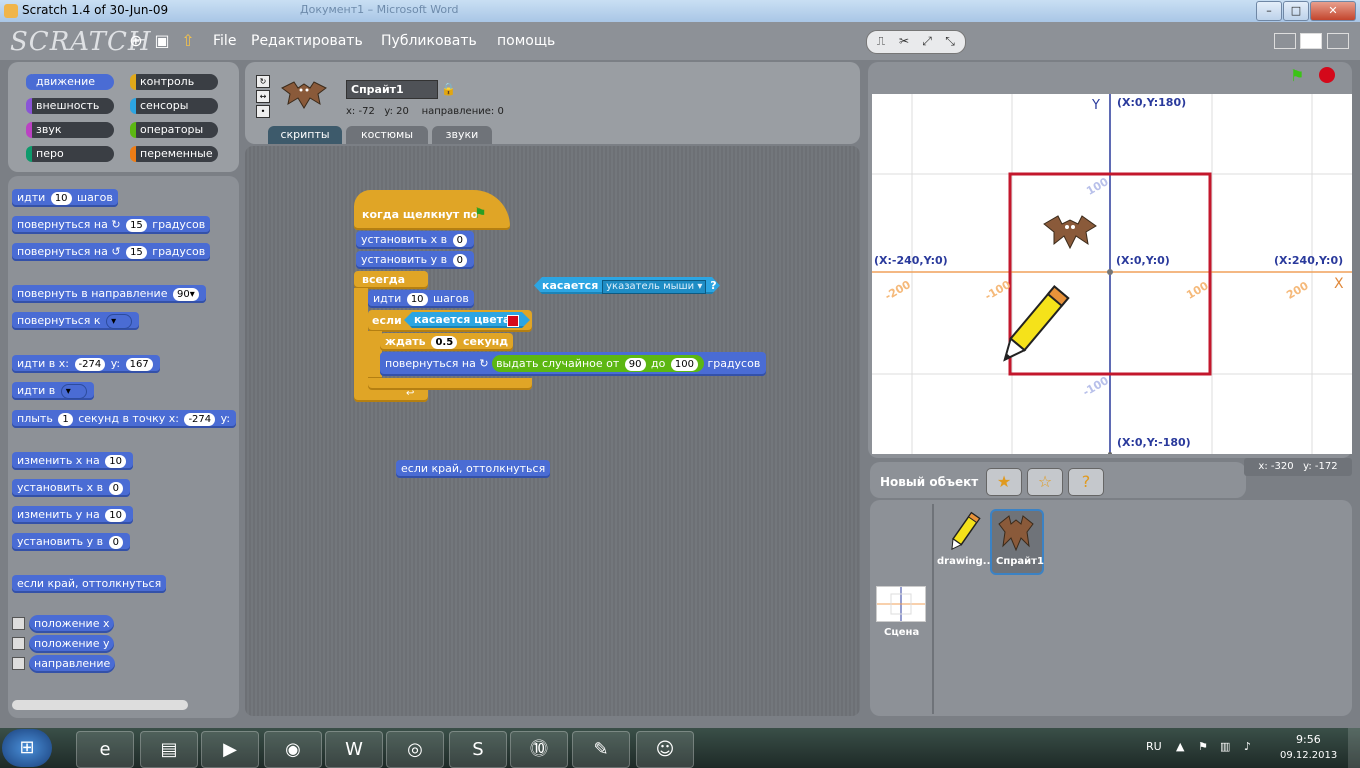 The width and height of the screenshot is (1360, 768). I want to click on category-label: звук, so click(49, 129).